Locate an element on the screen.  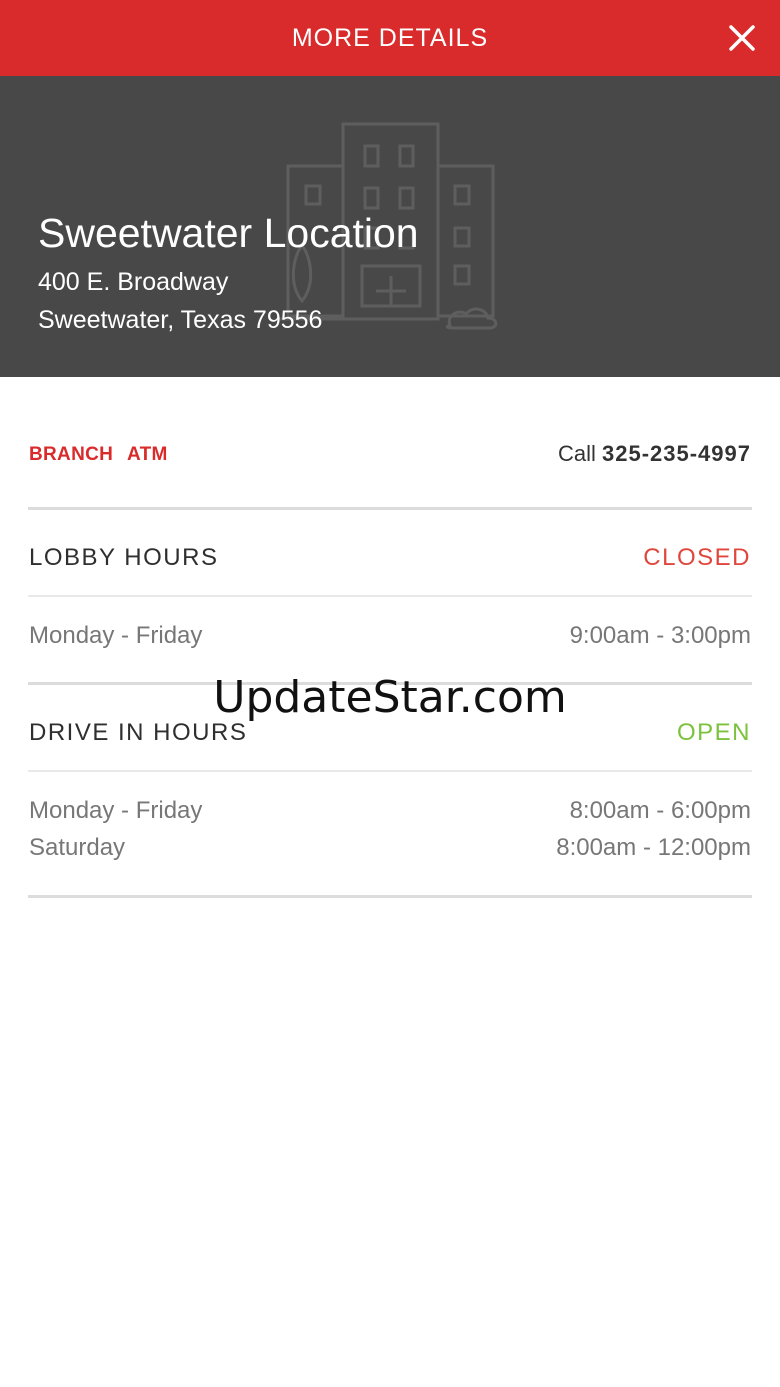
address-line-1: 400 E. Broadway is located at coordinates (133, 282).